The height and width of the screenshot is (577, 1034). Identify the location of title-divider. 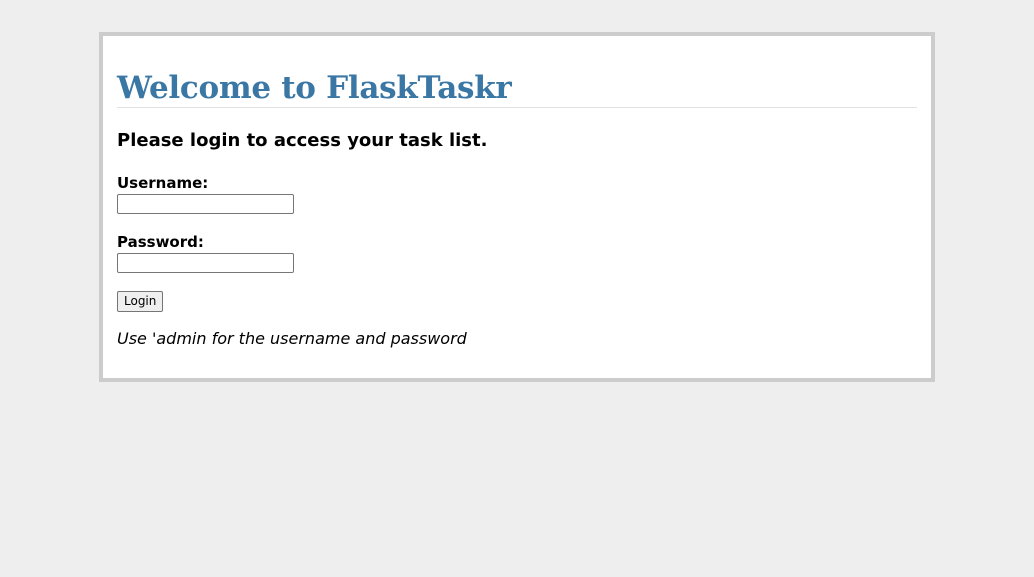
(517, 107).